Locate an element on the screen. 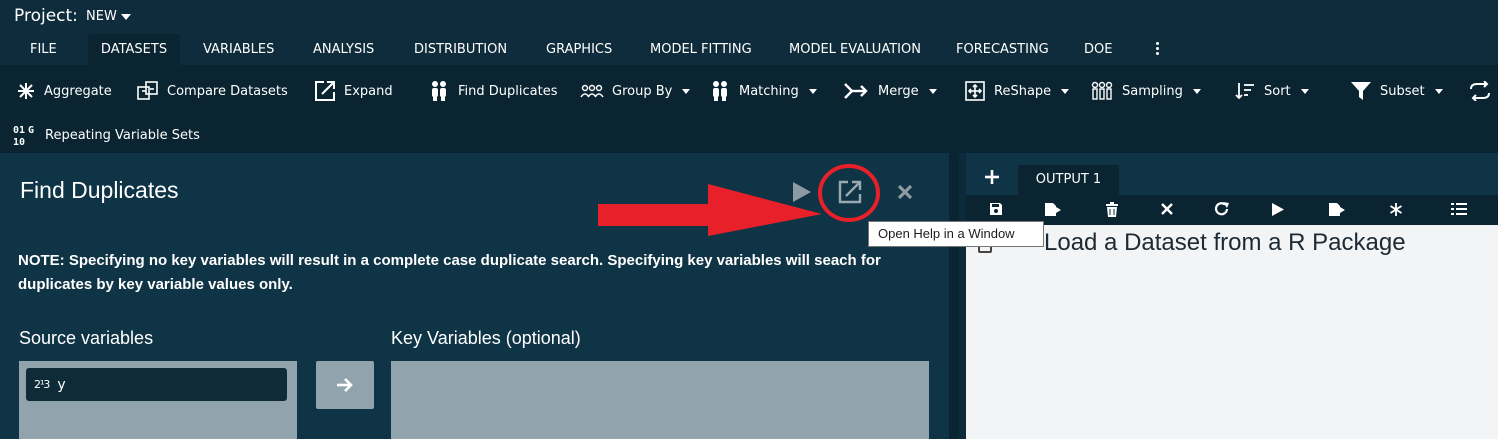 This screenshot has height=439, width=1498. expand-label: Expand is located at coordinates (368, 91).